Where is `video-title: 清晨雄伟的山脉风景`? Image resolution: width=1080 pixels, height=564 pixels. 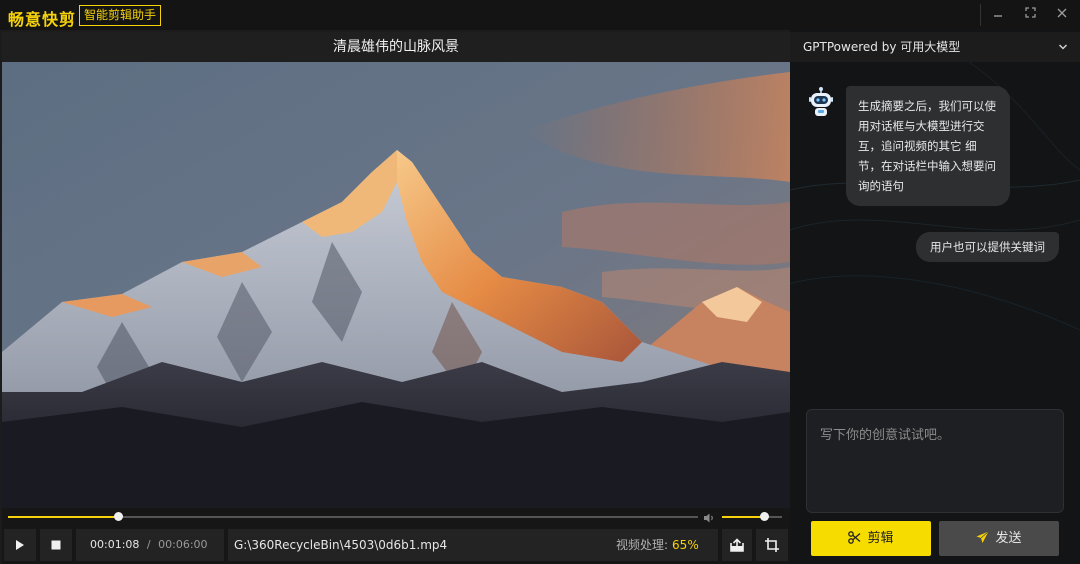 video-title: 清晨雄伟的山脉风景 is located at coordinates (396, 47).